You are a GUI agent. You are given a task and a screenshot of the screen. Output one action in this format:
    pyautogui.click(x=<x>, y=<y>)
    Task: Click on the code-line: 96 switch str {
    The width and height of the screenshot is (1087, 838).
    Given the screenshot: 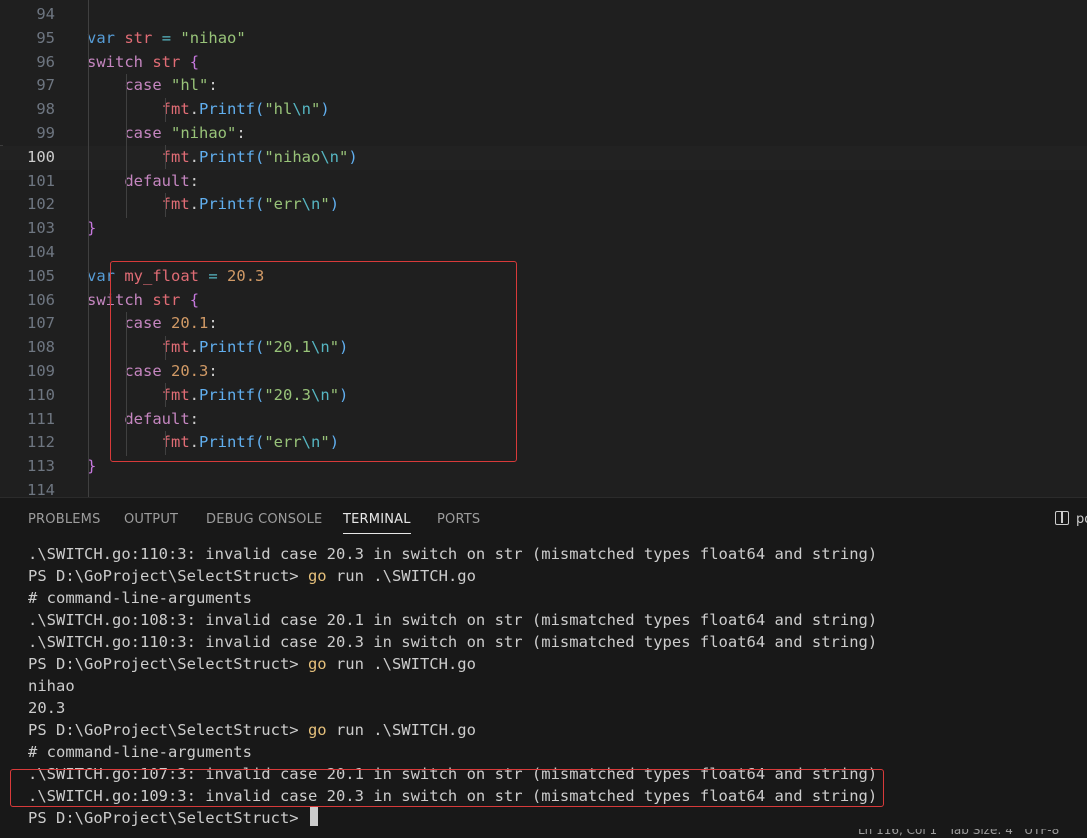 What is the action you would take?
    pyautogui.click(x=543, y=63)
    